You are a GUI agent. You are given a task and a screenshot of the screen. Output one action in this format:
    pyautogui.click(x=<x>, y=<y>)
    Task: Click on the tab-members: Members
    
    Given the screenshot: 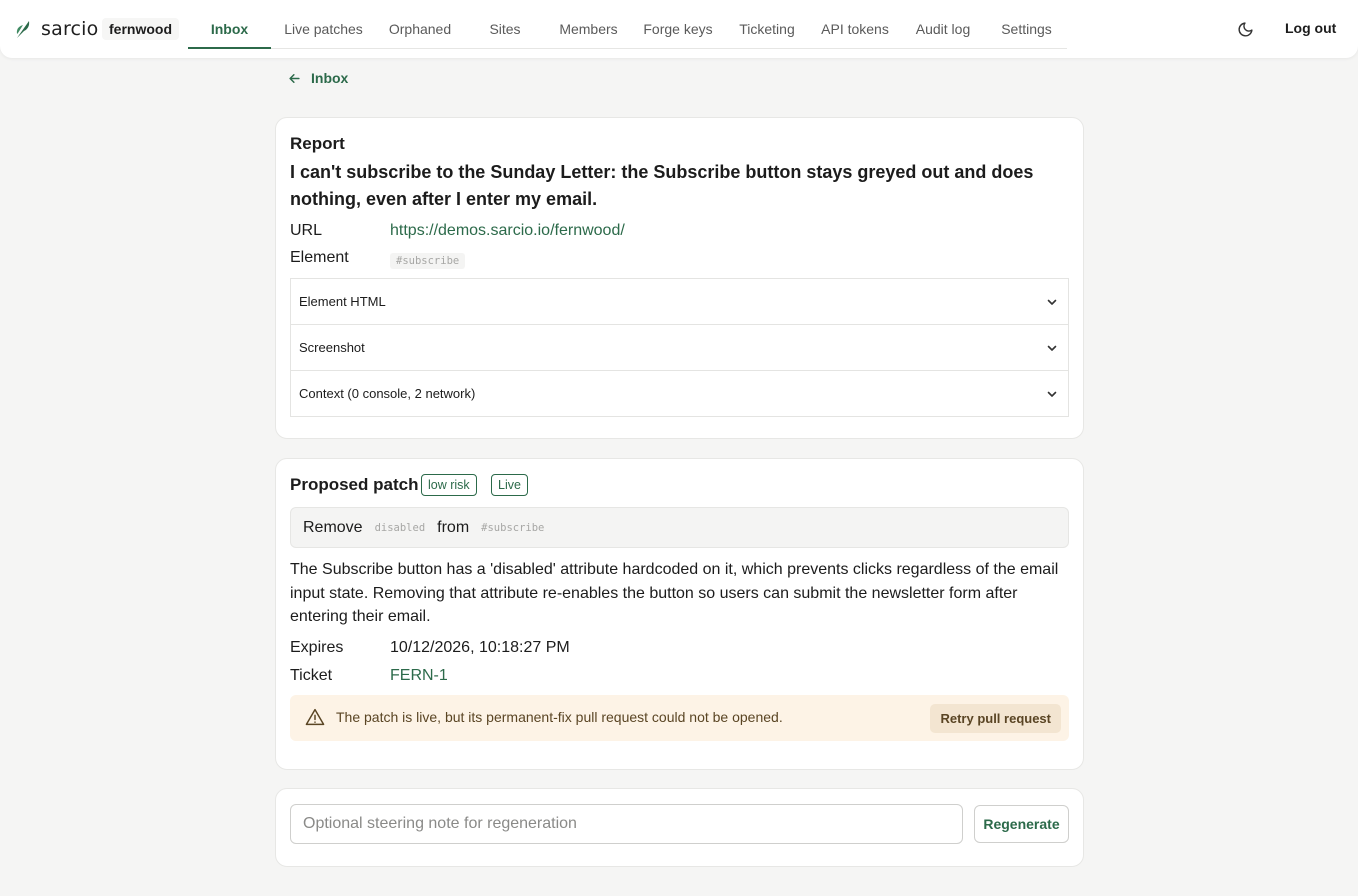 What is the action you would take?
    pyautogui.click(x=588, y=24)
    